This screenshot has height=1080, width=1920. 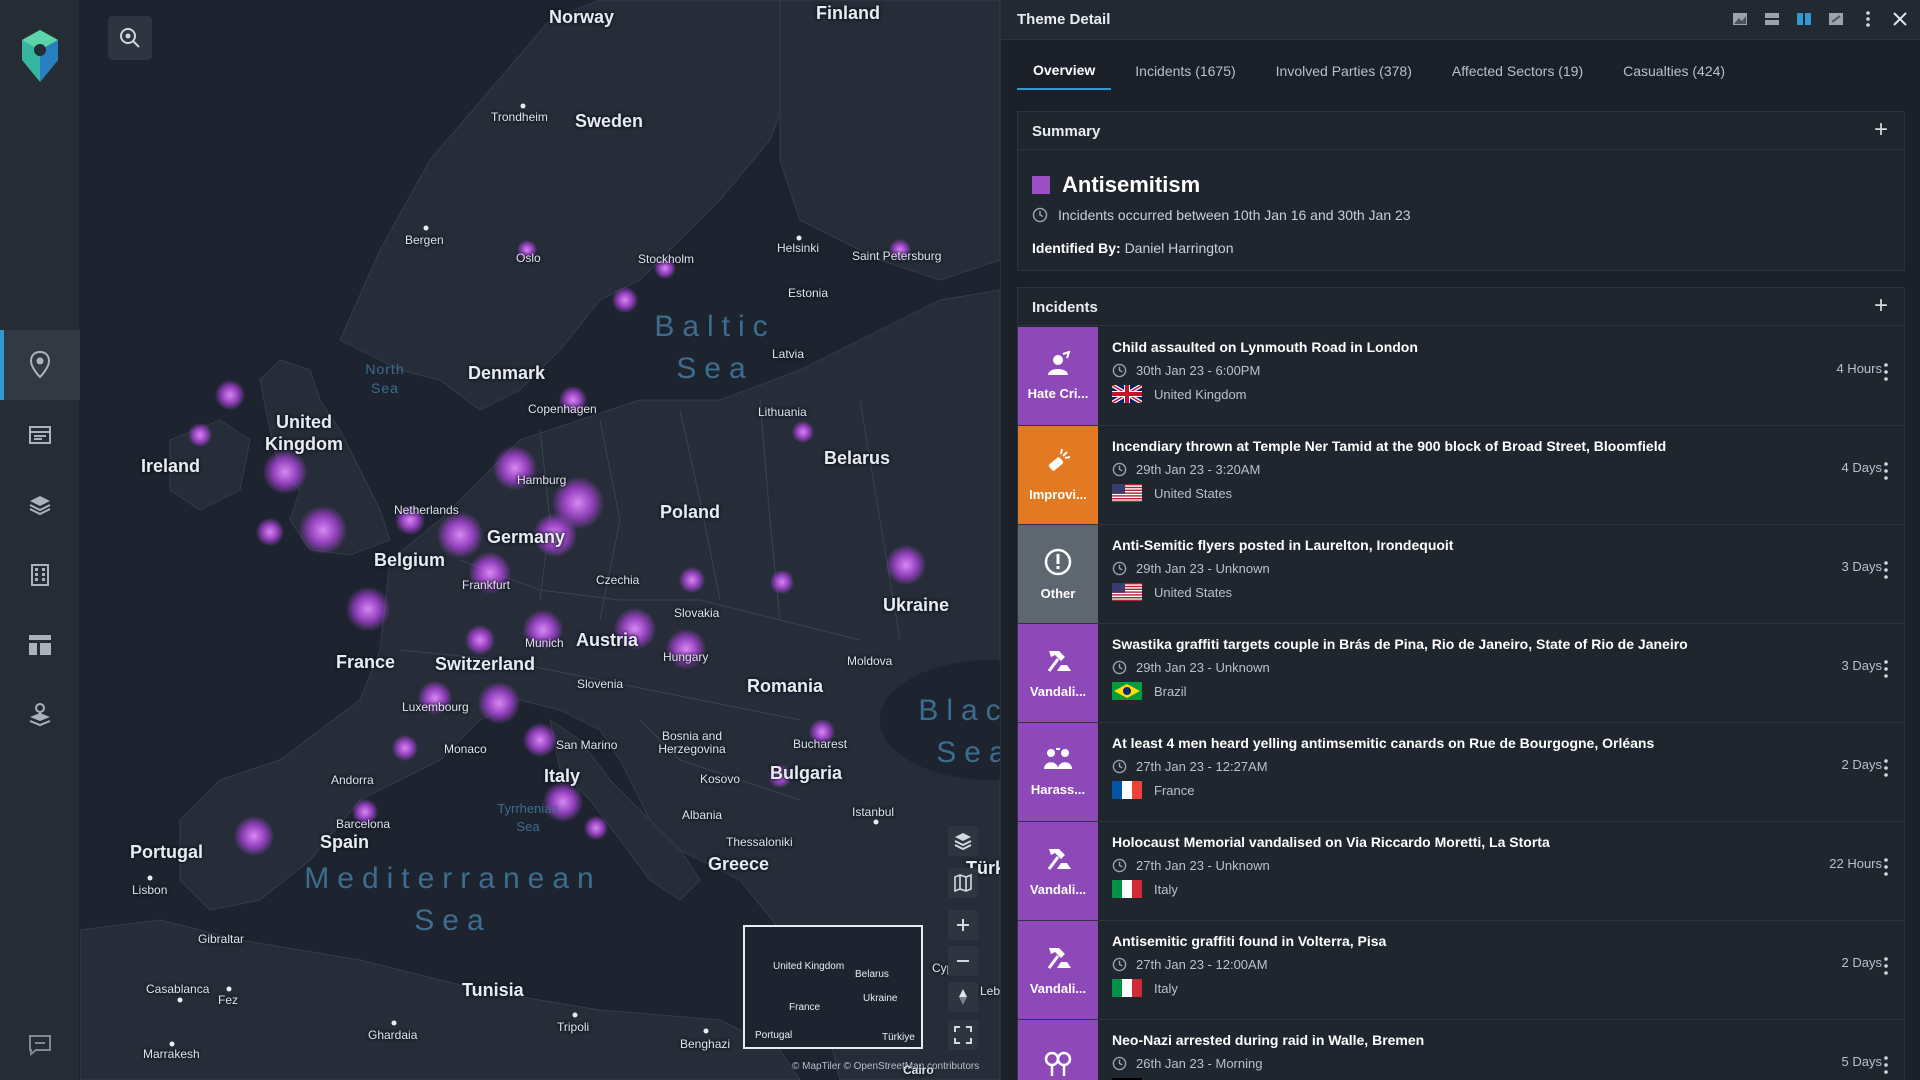 What do you see at coordinates (963, 961) in the screenshot?
I see `zoom-out-button` at bounding box center [963, 961].